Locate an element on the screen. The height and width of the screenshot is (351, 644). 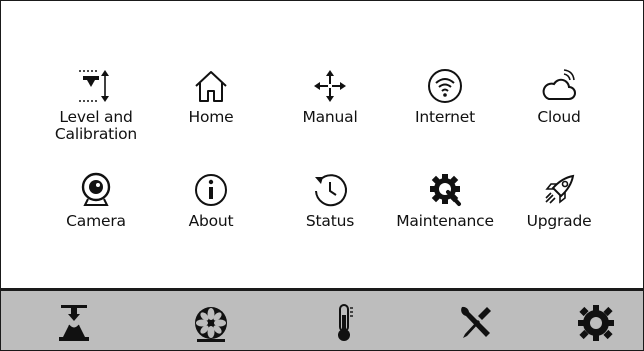
history-clock-icon is located at coordinates (331, 190).